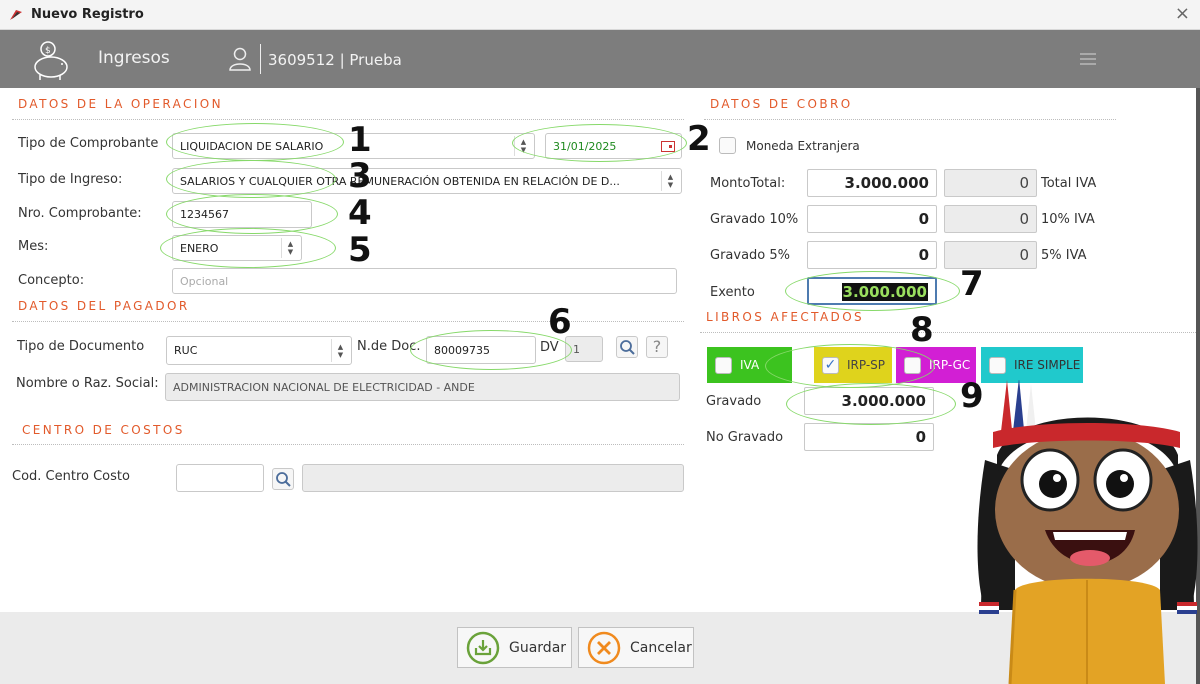  Describe the element at coordinates (204, 281) in the screenshot. I see `concepto-placeholder: Opcional` at that location.